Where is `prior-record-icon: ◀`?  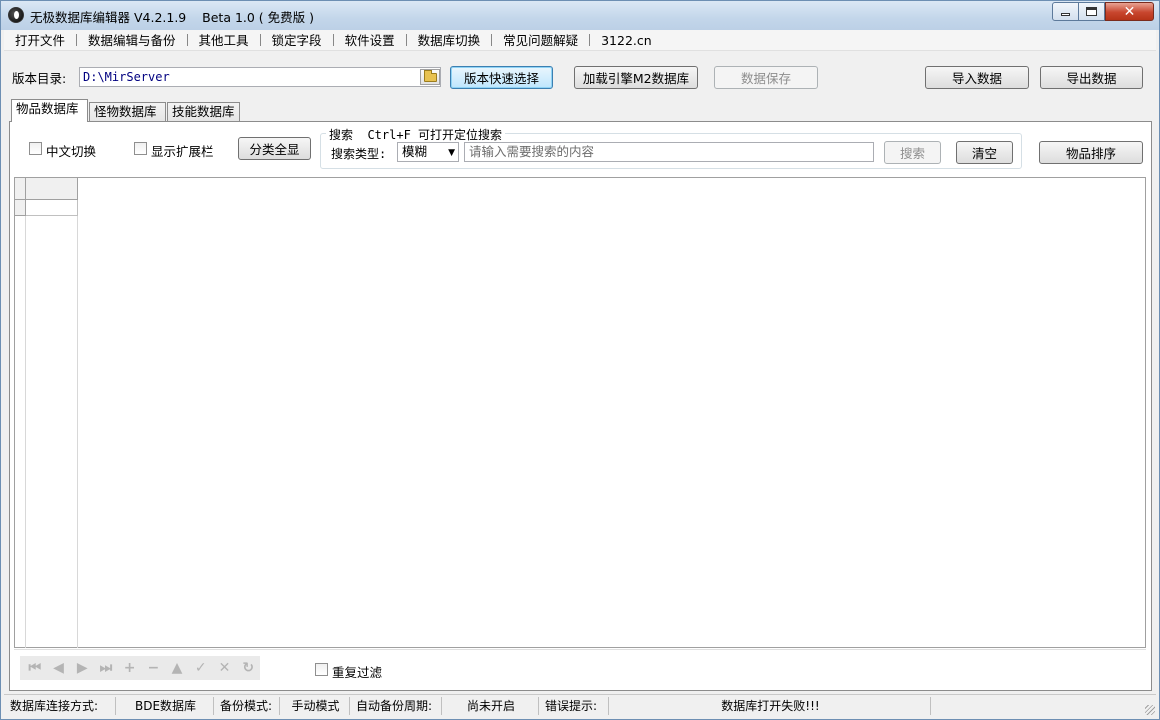 prior-record-icon: ◀ is located at coordinates (59, 668).